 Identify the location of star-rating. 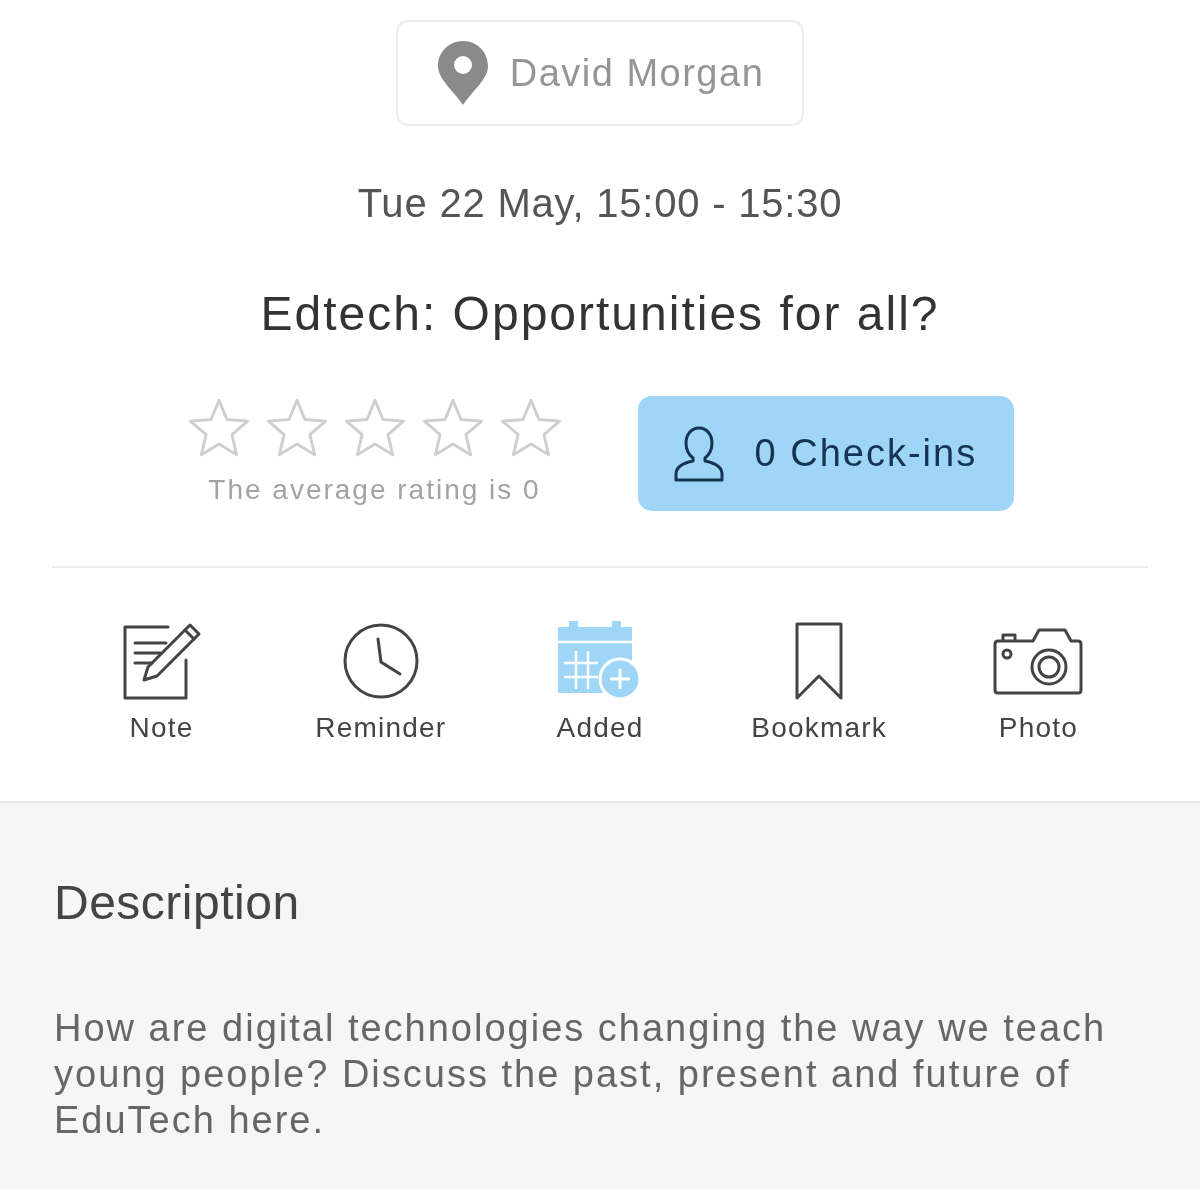
(374, 428).